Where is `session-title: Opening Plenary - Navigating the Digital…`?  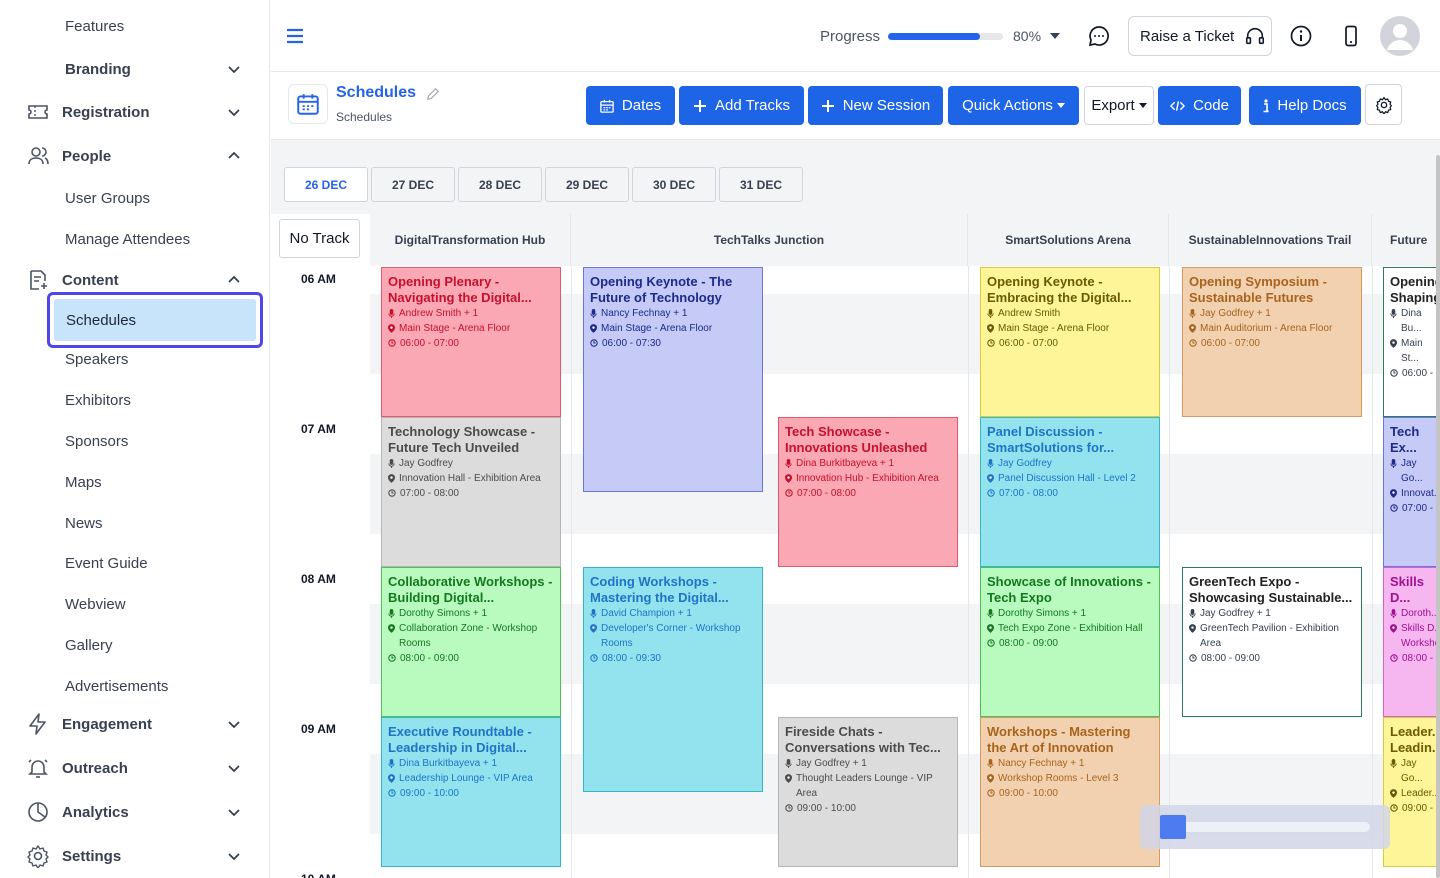
session-title: Opening Plenary - Navigating the Digital… is located at coordinates (460, 289).